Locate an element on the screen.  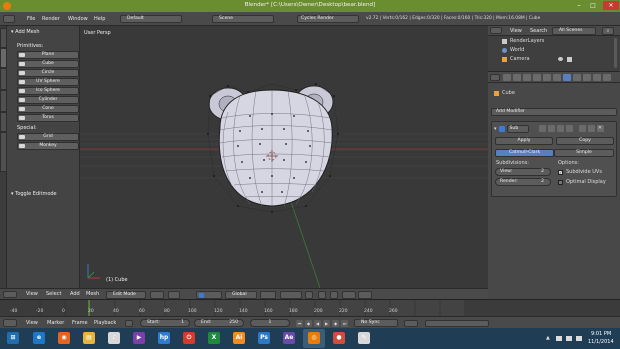
taskbar-app-power: ⏻ is located at coordinates (189, 338).